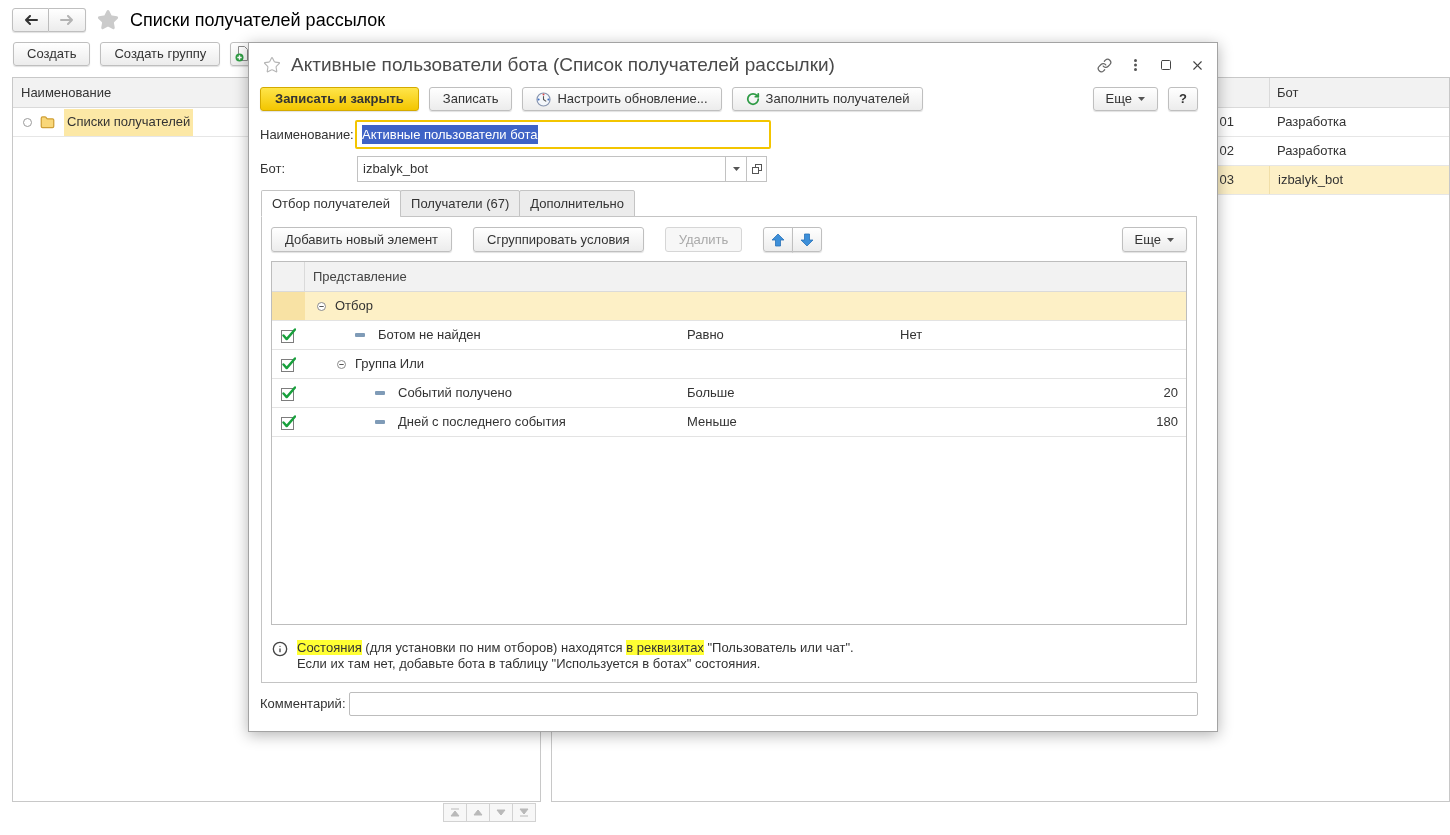  Describe the element at coordinates (1135, 65) in the screenshot. I see `dots-vertical-icon` at that location.